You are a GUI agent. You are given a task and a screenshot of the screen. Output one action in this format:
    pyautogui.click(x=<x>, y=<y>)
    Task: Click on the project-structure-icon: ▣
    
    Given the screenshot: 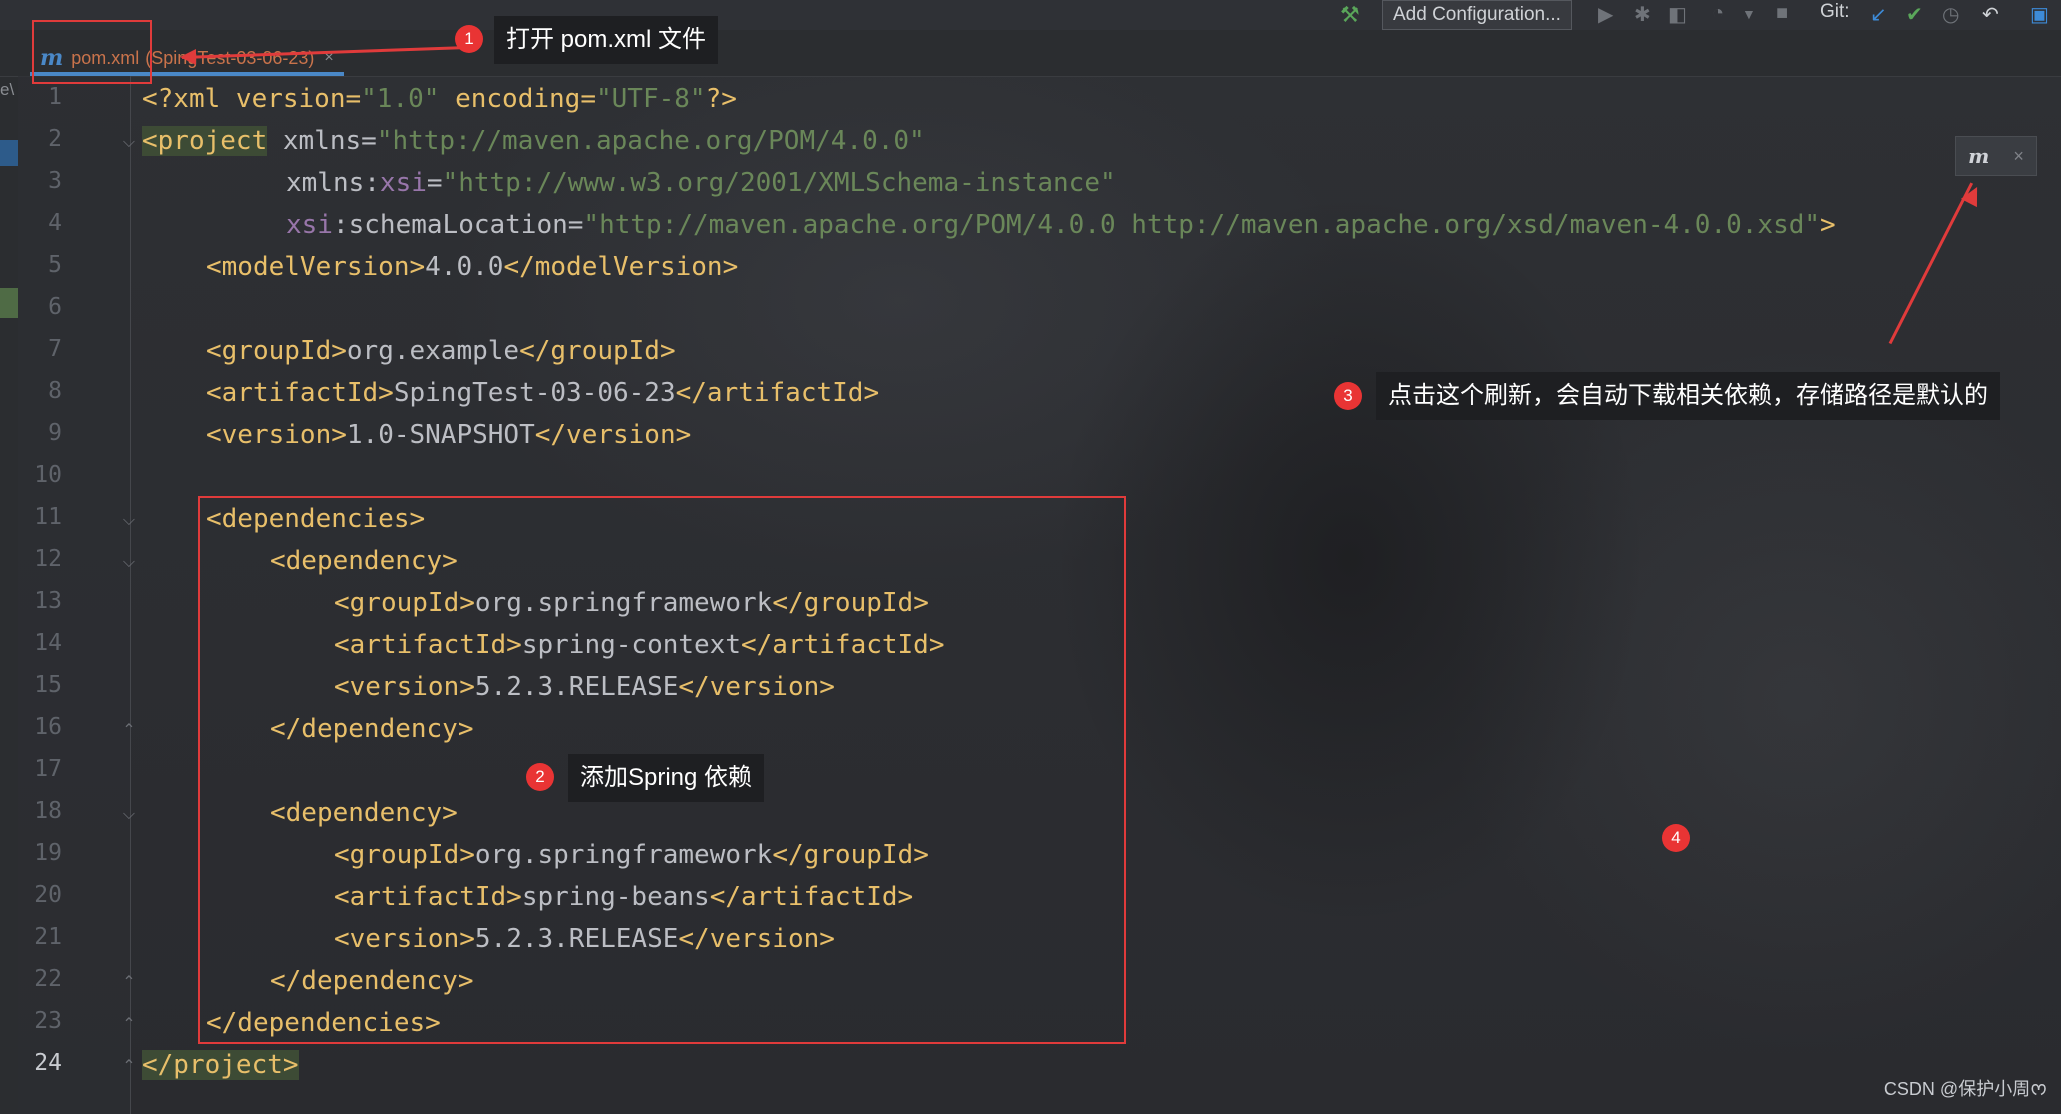 What is the action you would take?
    pyautogui.click(x=2039, y=14)
    